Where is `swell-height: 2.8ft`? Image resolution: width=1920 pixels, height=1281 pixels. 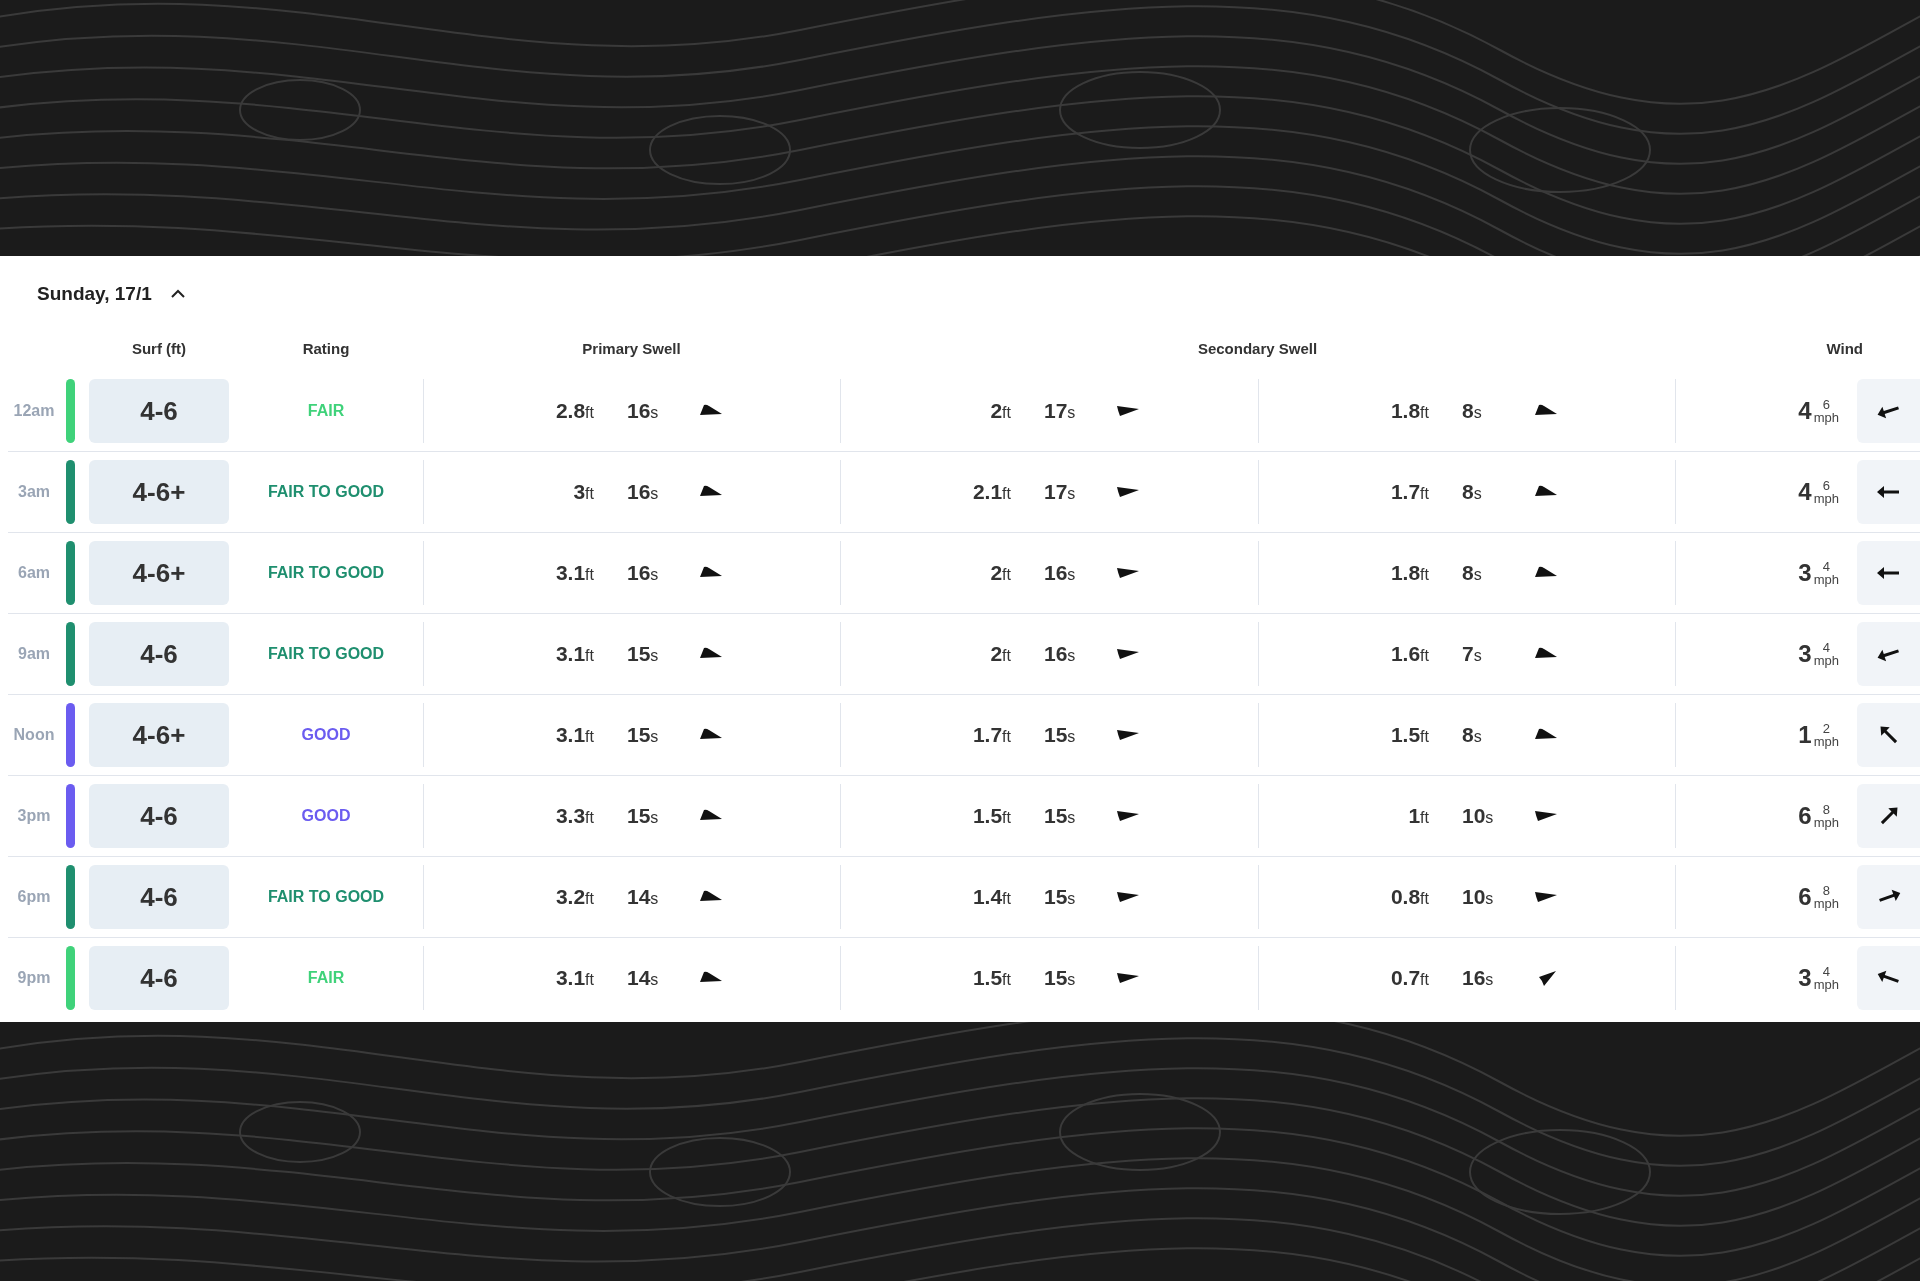 swell-height: 2.8ft is located at coordinates (574, 411).